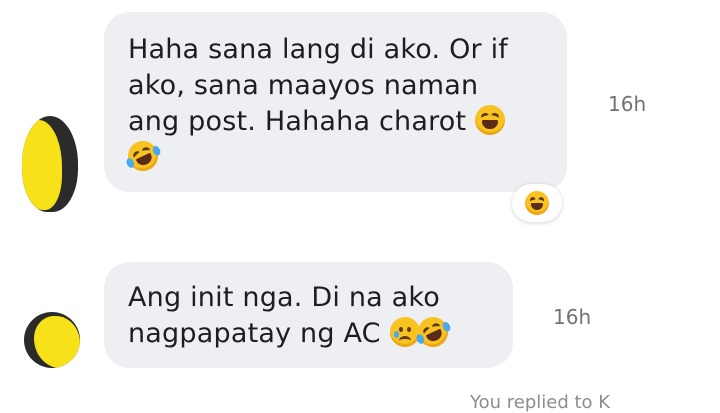 The image size is (720, 413). What do you see at coordinates (404, 332) in the screenshot?
I see `face-holding-back-tears-icon` at bounding box center [404, 332].